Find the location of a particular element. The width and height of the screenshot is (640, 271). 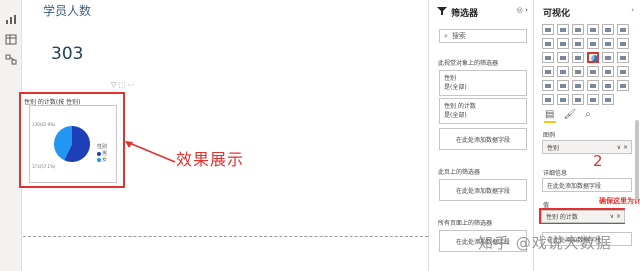

pie-glyph is located at coordinates (594, 58).